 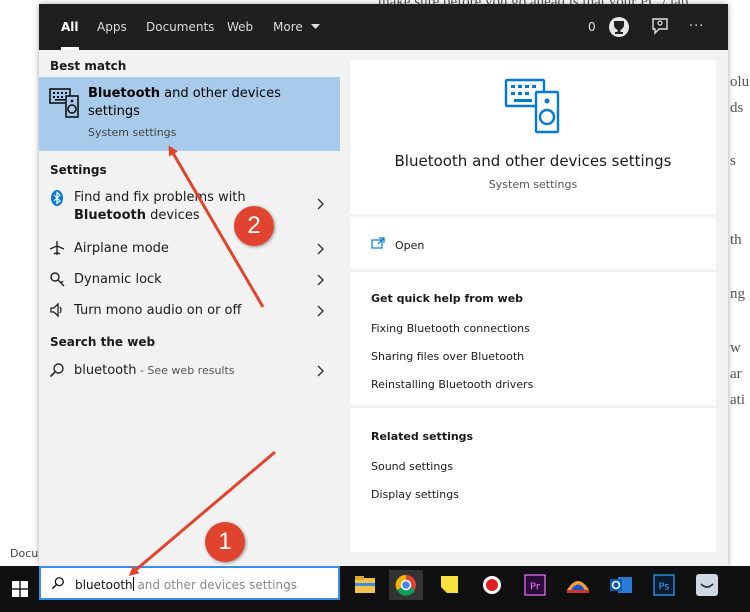 I want to click on outlook-icon, so click(x=621, y=585).